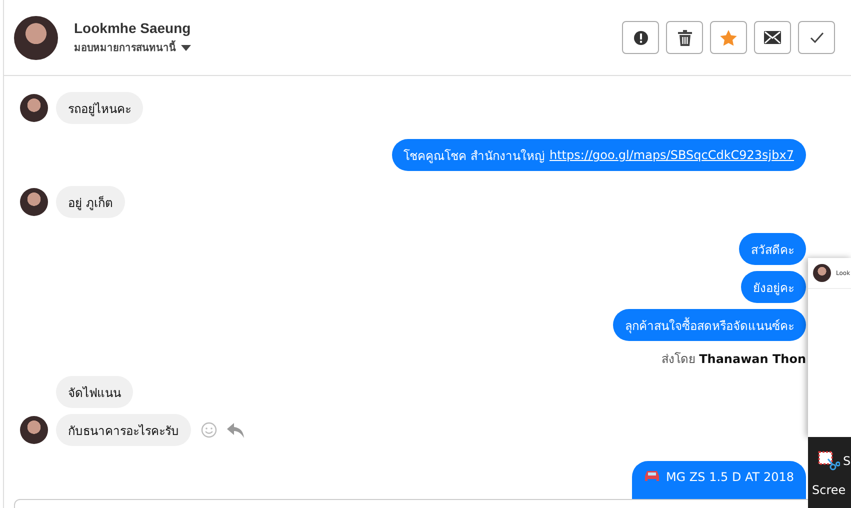  I want to click on message-bubble: โชคคูณโชค สำนักงานใหญ่ https://goo.gl/maps/SBSqcCdkC923sjbx7, so click(599, 155).